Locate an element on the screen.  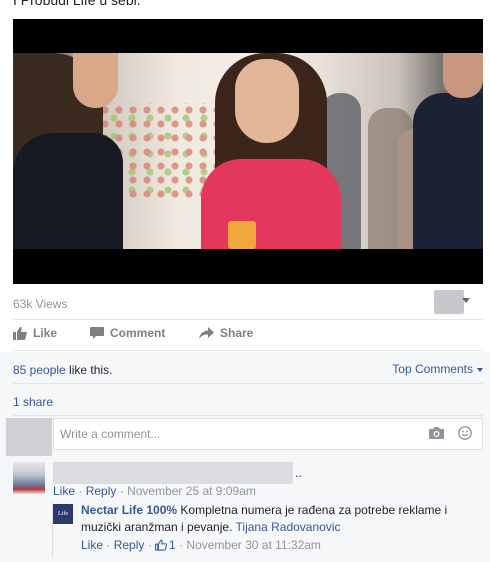
post-text: I Probudi Life u sebi. is located at coordinates (77, 4).